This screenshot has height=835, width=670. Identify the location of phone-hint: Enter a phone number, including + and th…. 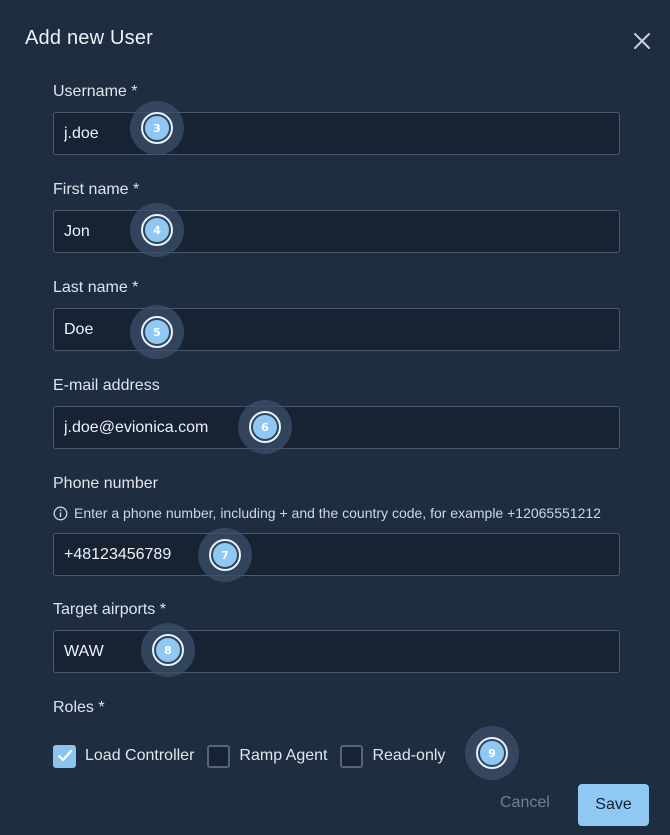
(327, 513).